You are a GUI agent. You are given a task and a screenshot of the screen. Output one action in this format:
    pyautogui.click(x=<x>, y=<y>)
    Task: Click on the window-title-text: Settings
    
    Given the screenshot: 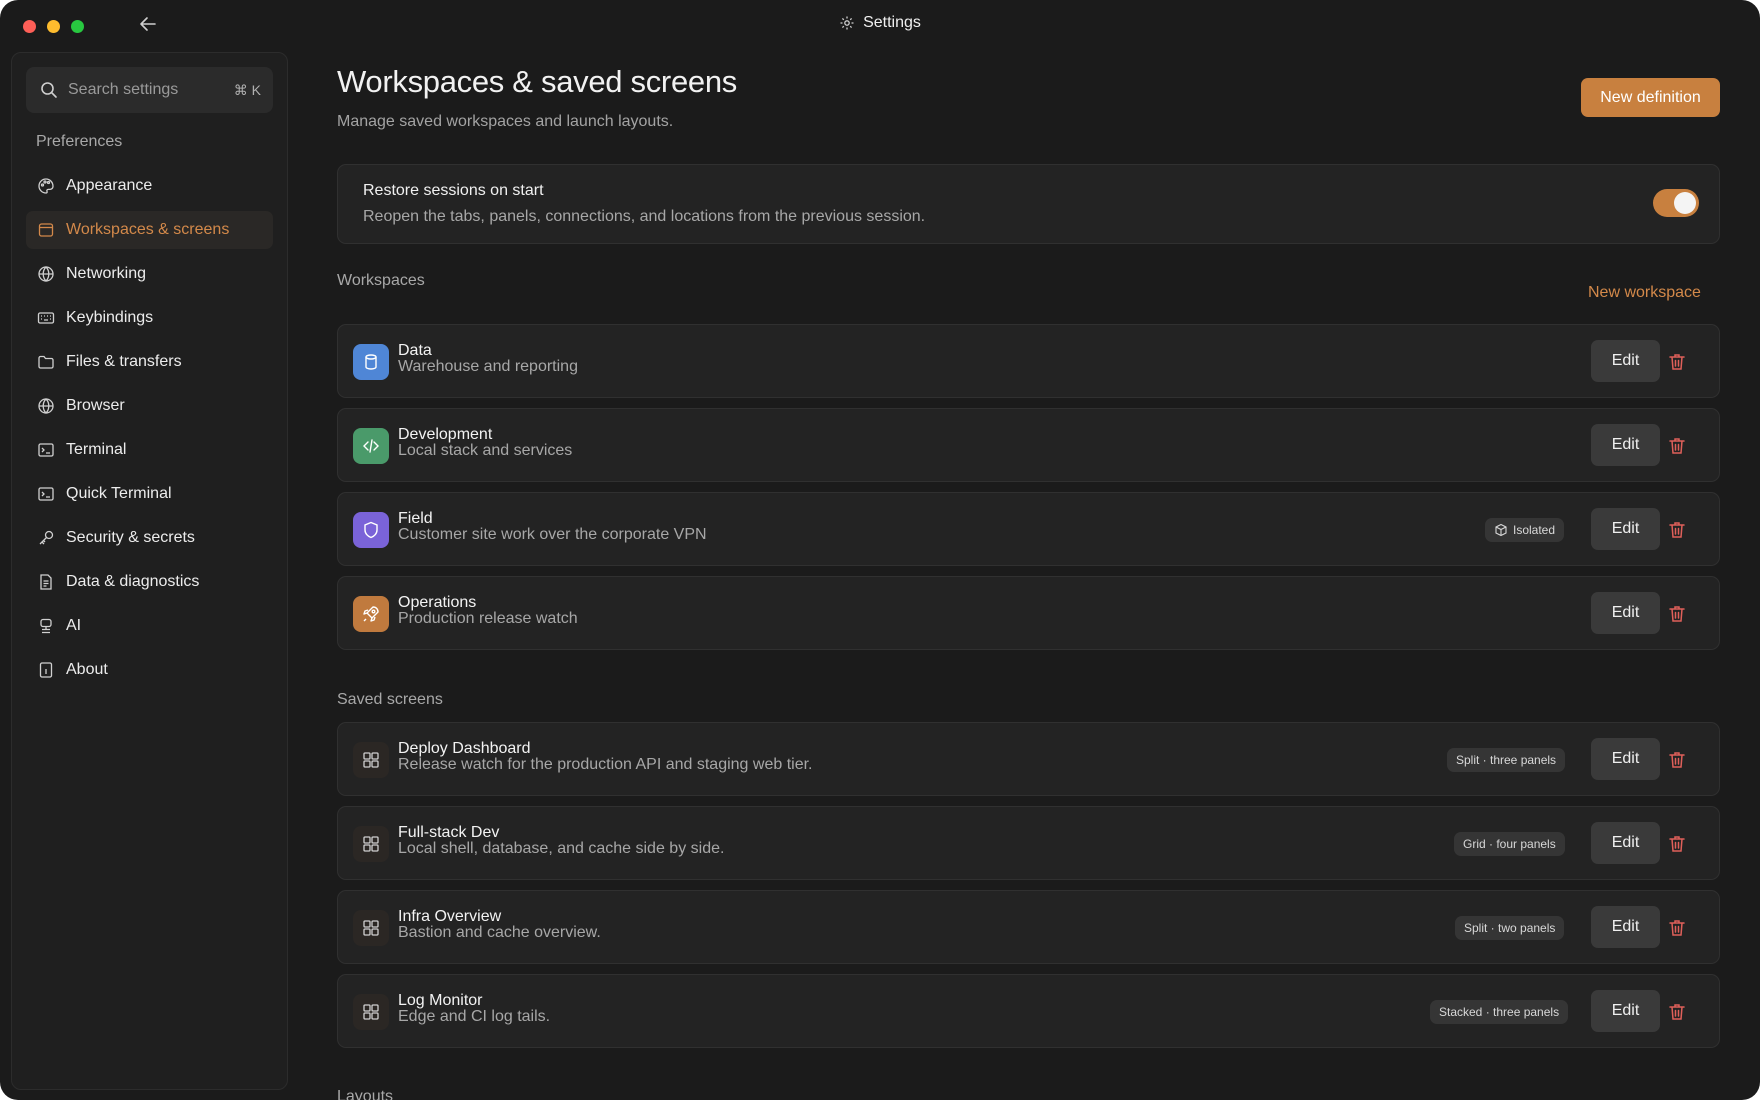 What is the action you would take?
    pyautogui.click(x=892, y=22)
    